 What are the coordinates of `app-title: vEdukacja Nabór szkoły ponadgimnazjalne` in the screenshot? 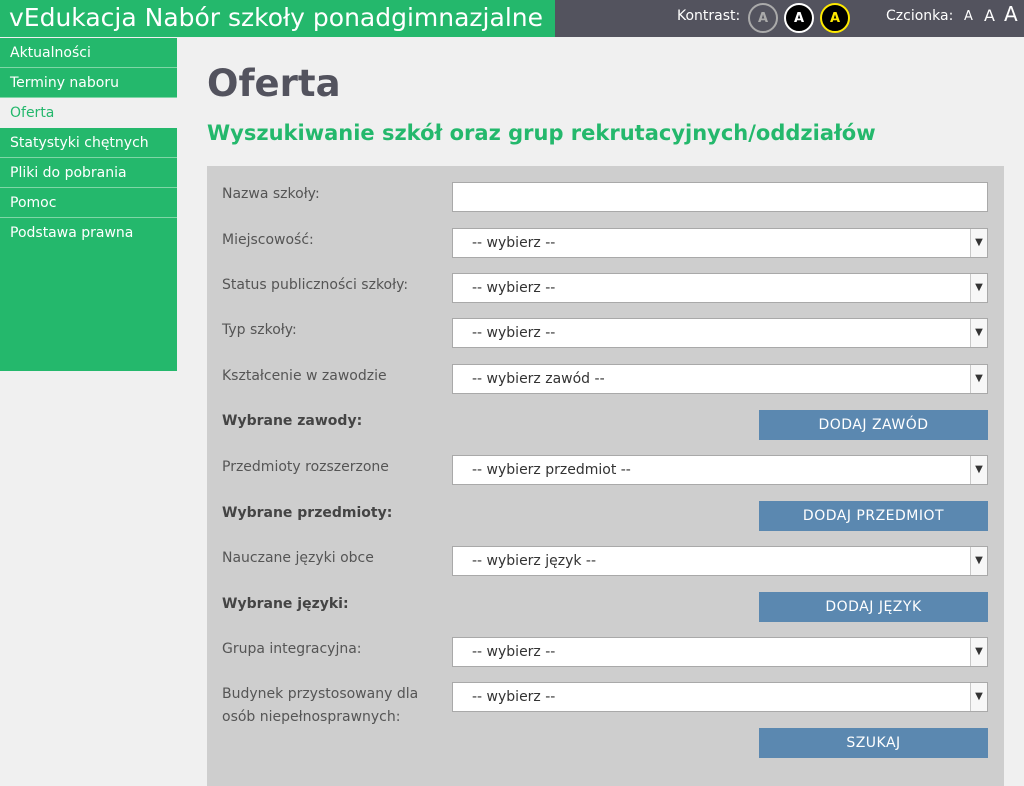 It's located at (277, 18).